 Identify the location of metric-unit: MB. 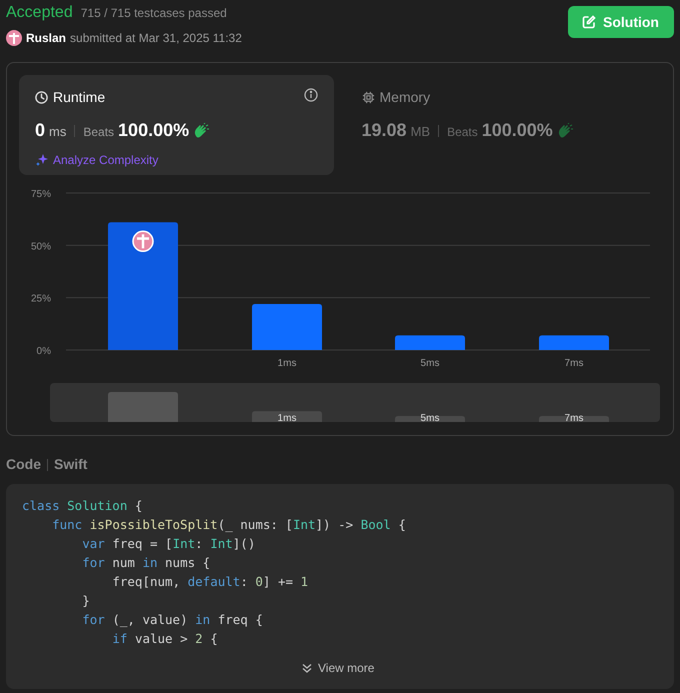
(420, 132).